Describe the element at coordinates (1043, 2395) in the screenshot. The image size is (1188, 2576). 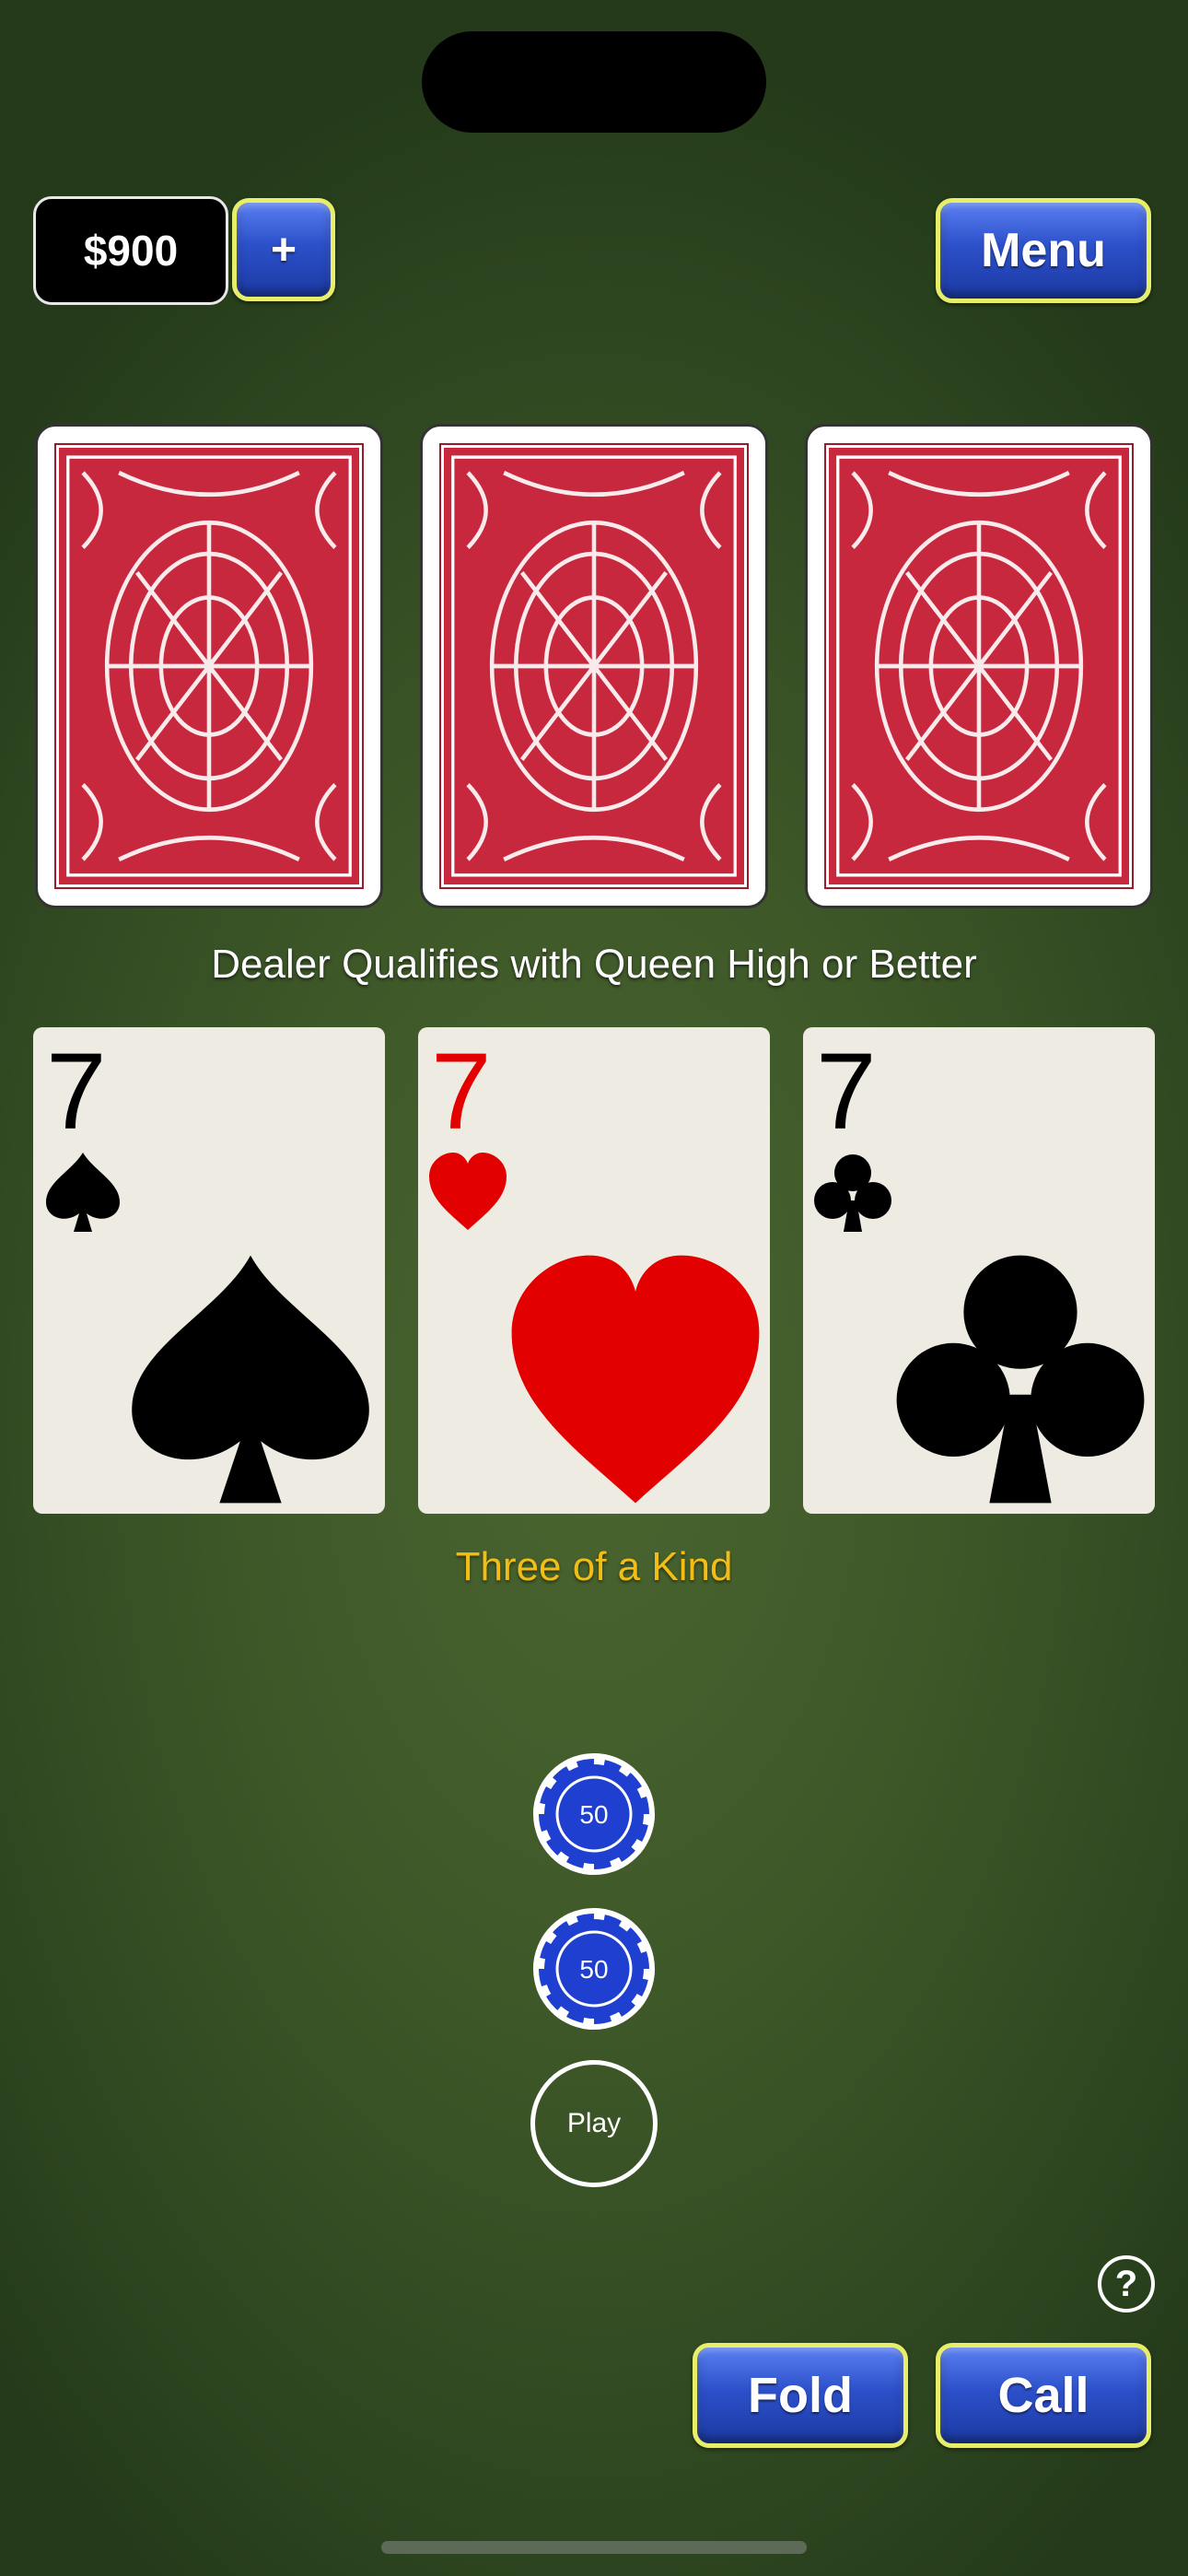
I see `call-button: Call` at that location.